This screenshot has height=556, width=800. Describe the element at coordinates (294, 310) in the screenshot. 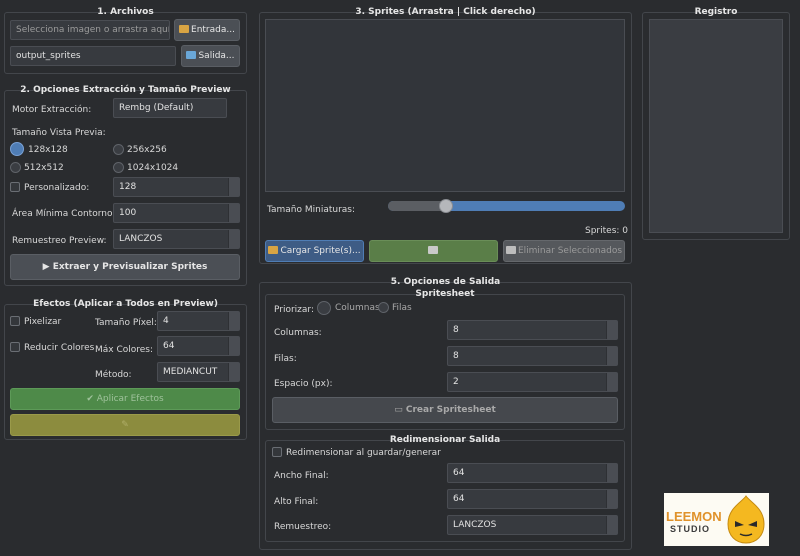

I see `prioritize-label: Priorizar:` at that location.